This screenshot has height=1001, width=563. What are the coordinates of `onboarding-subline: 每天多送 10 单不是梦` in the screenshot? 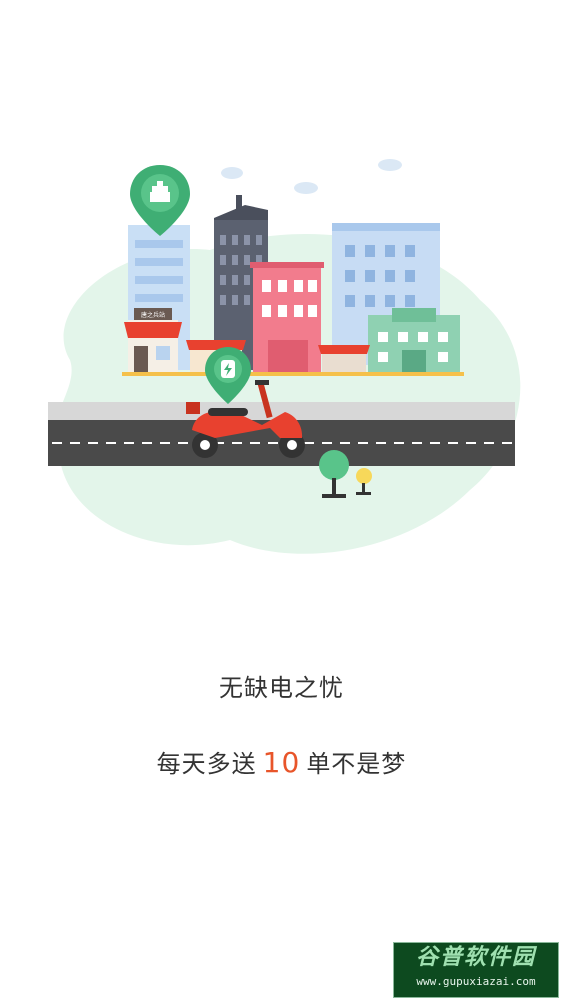 It's located at (281, 761).